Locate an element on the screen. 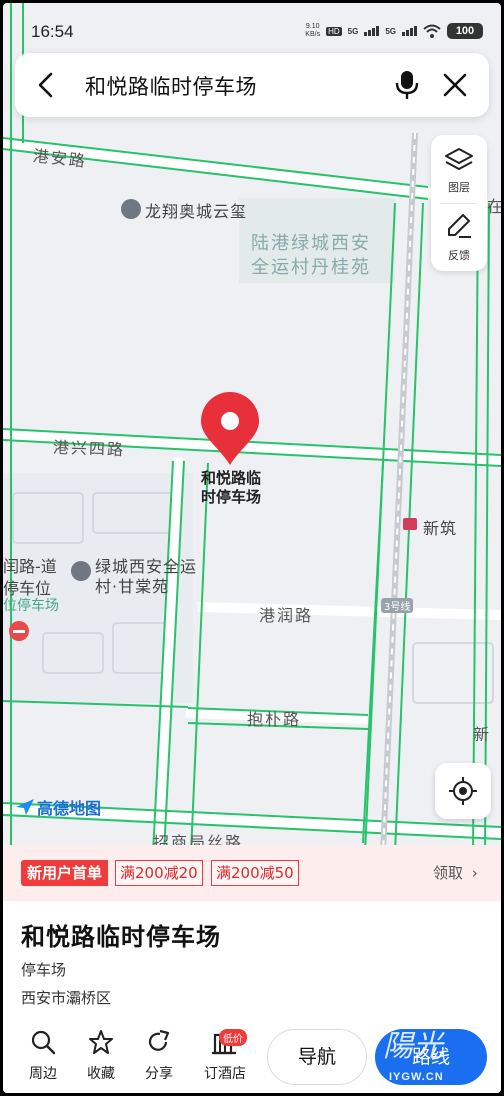  microphone-icon is located at coordinates (407, 85).